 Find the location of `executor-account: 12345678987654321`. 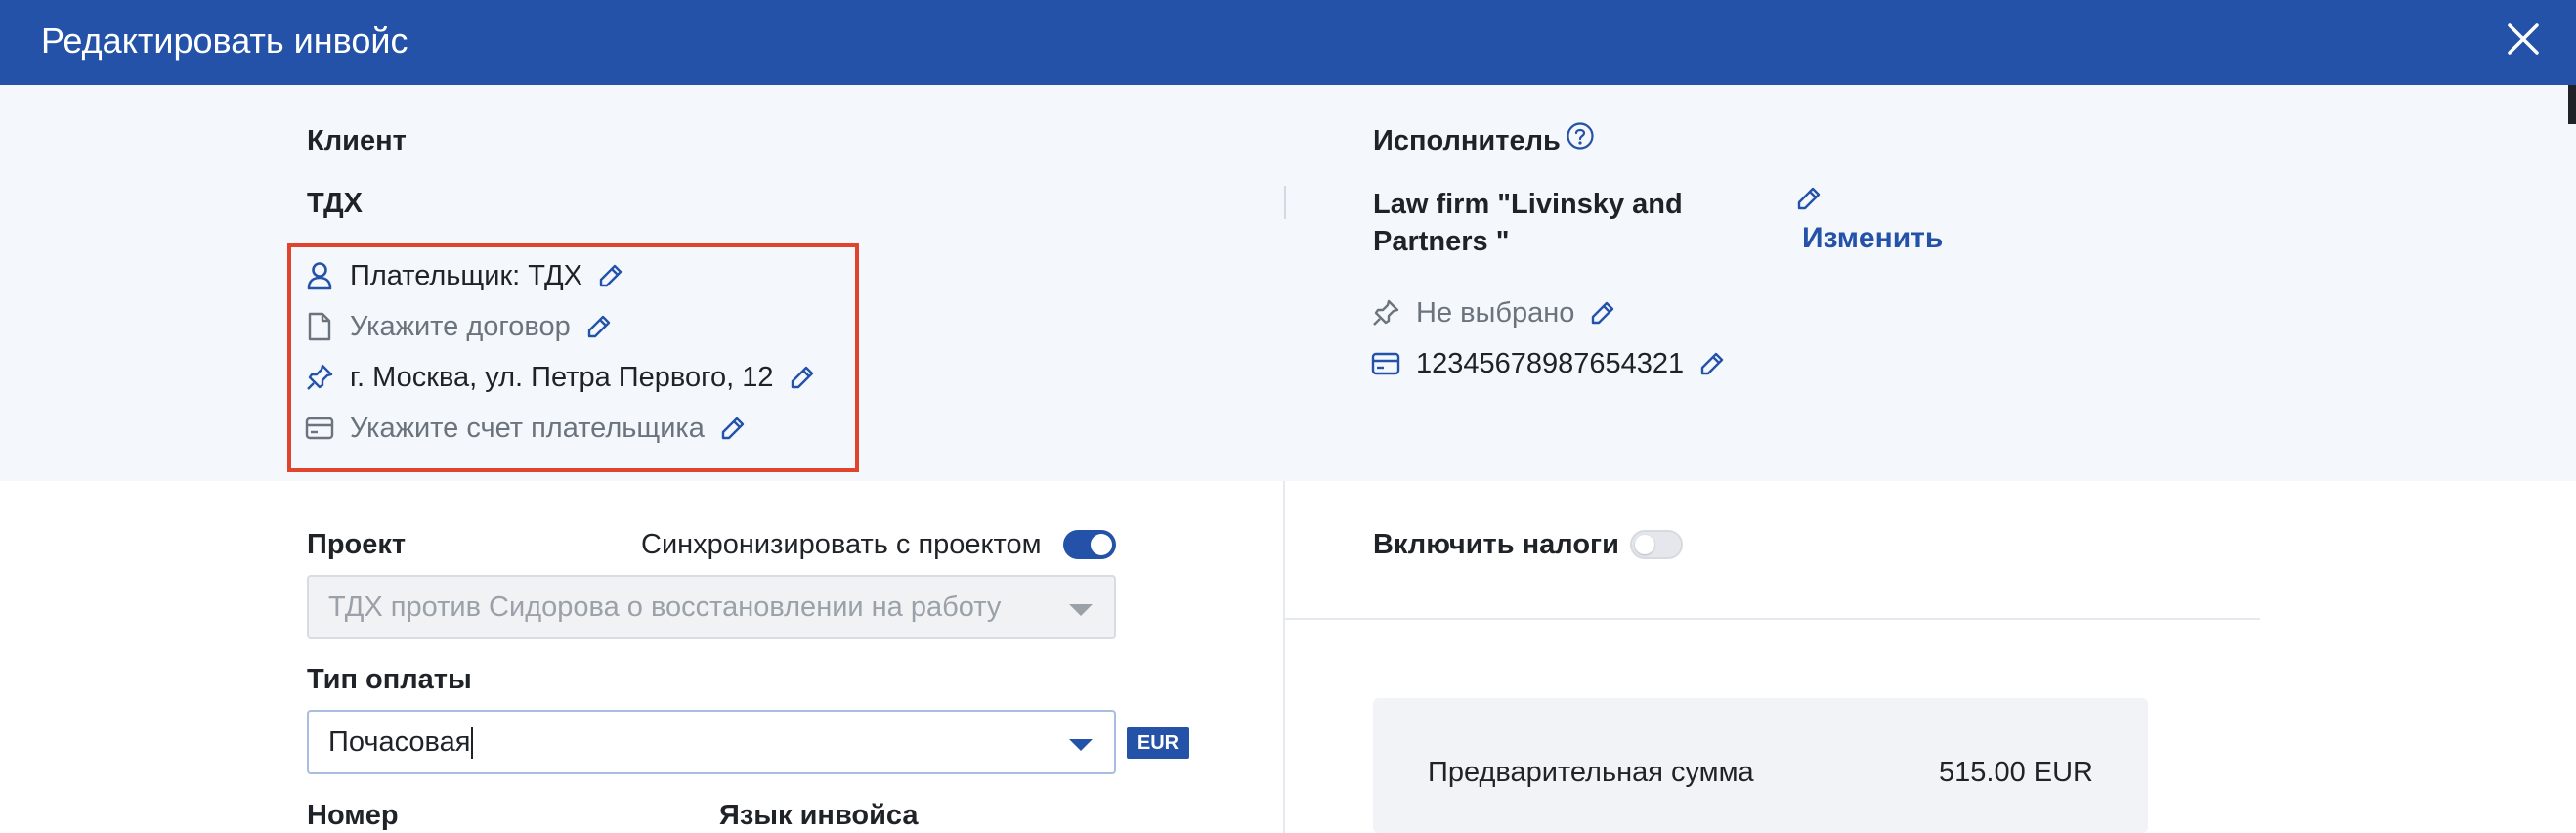

executor-account: 12345678987654321 is located at coordinates (1551, 363).